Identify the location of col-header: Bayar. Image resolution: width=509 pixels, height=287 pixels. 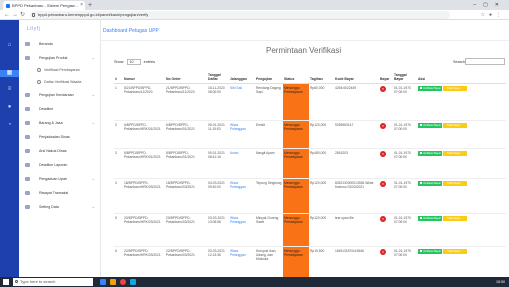
(386, 76).